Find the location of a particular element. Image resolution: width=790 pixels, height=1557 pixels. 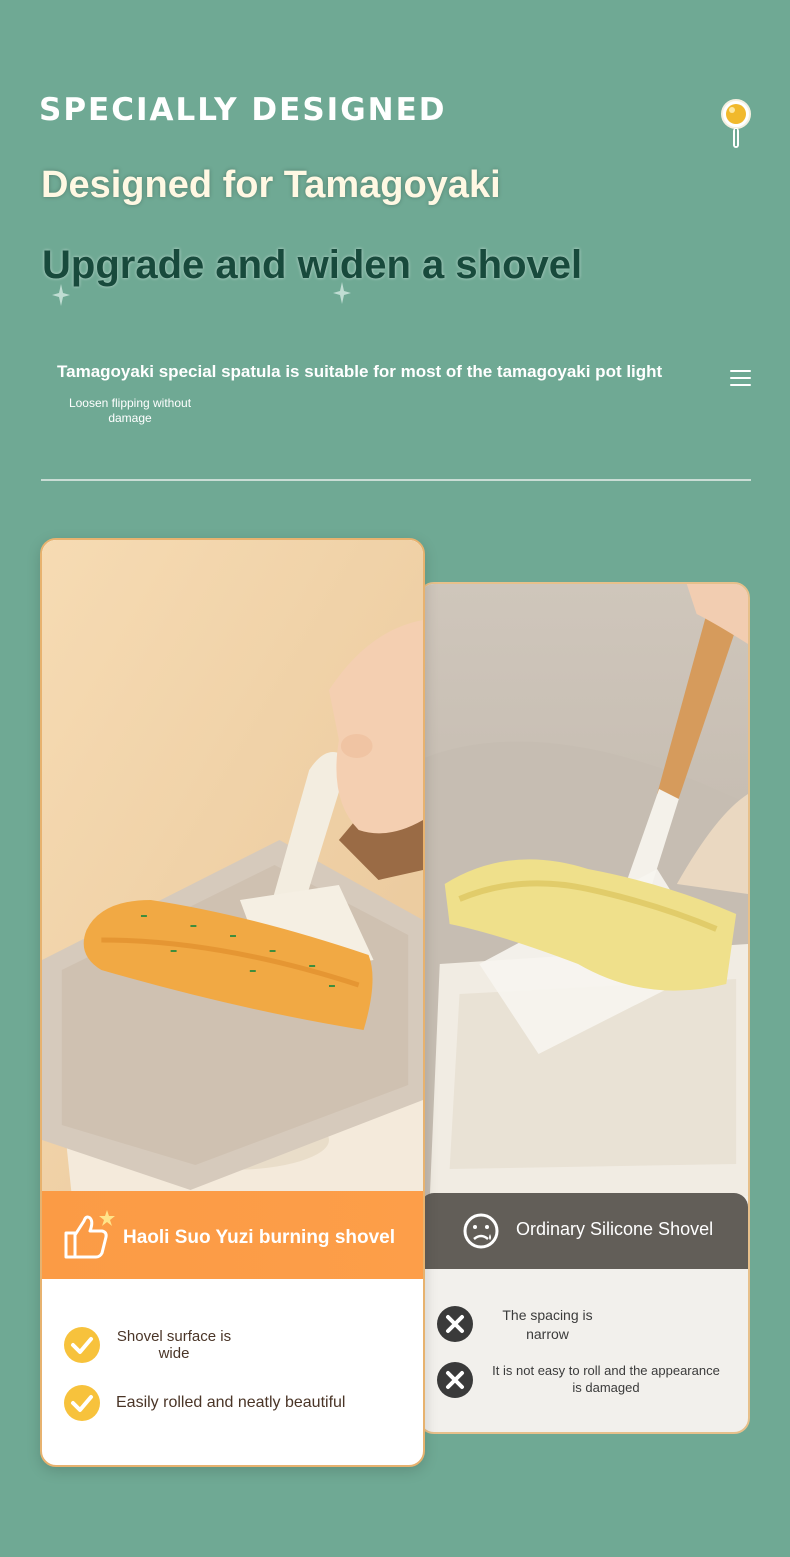

note: Loosen flipping without damage is located at coordinates (130, 410).